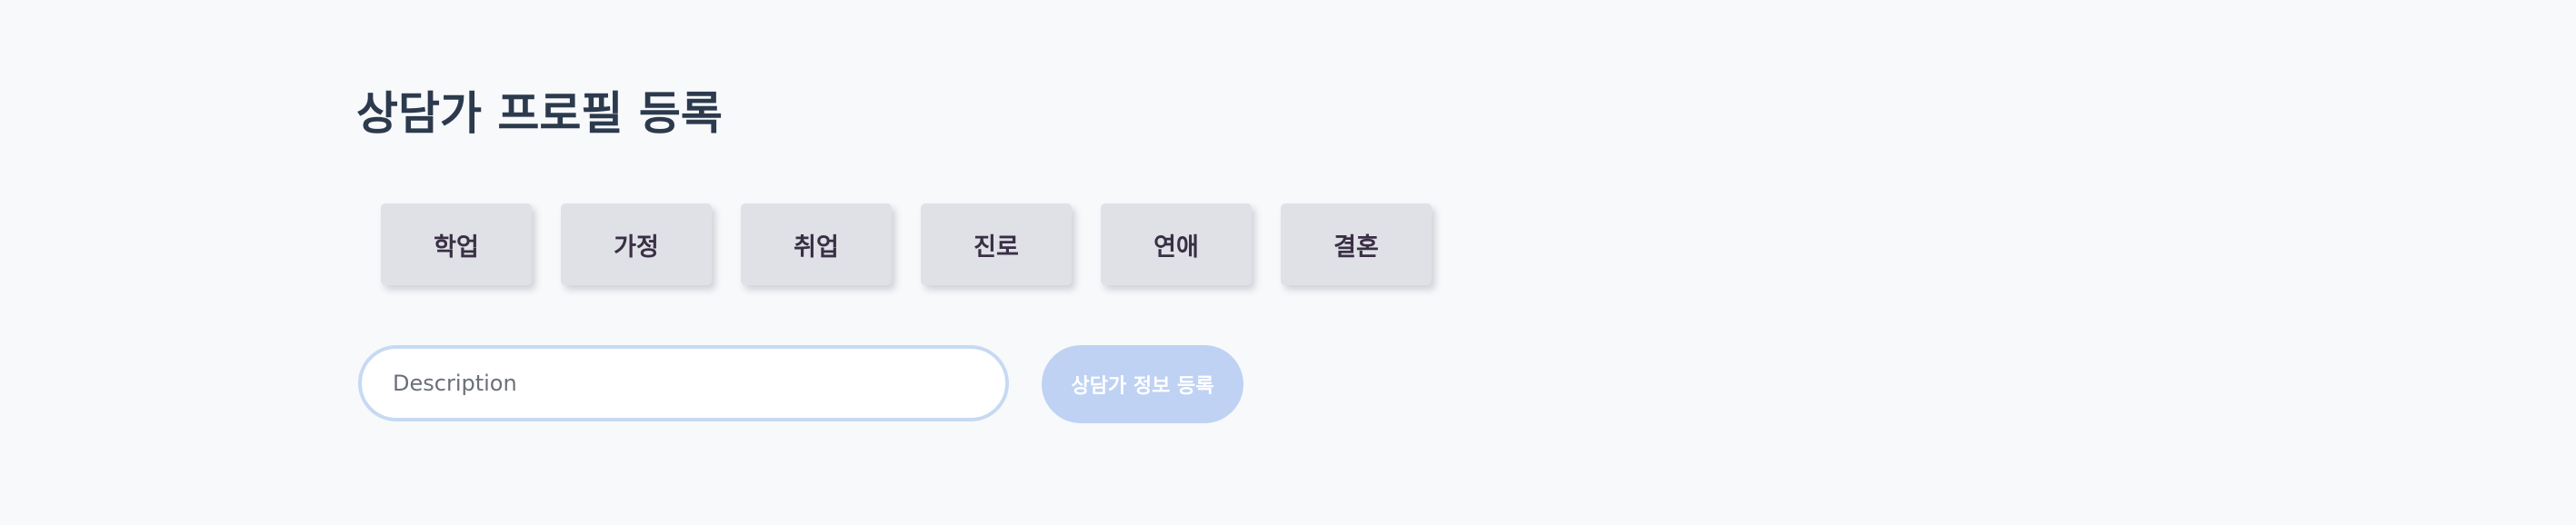  I want to click on category-button-marriage: 결혼, so click(1356, 244).